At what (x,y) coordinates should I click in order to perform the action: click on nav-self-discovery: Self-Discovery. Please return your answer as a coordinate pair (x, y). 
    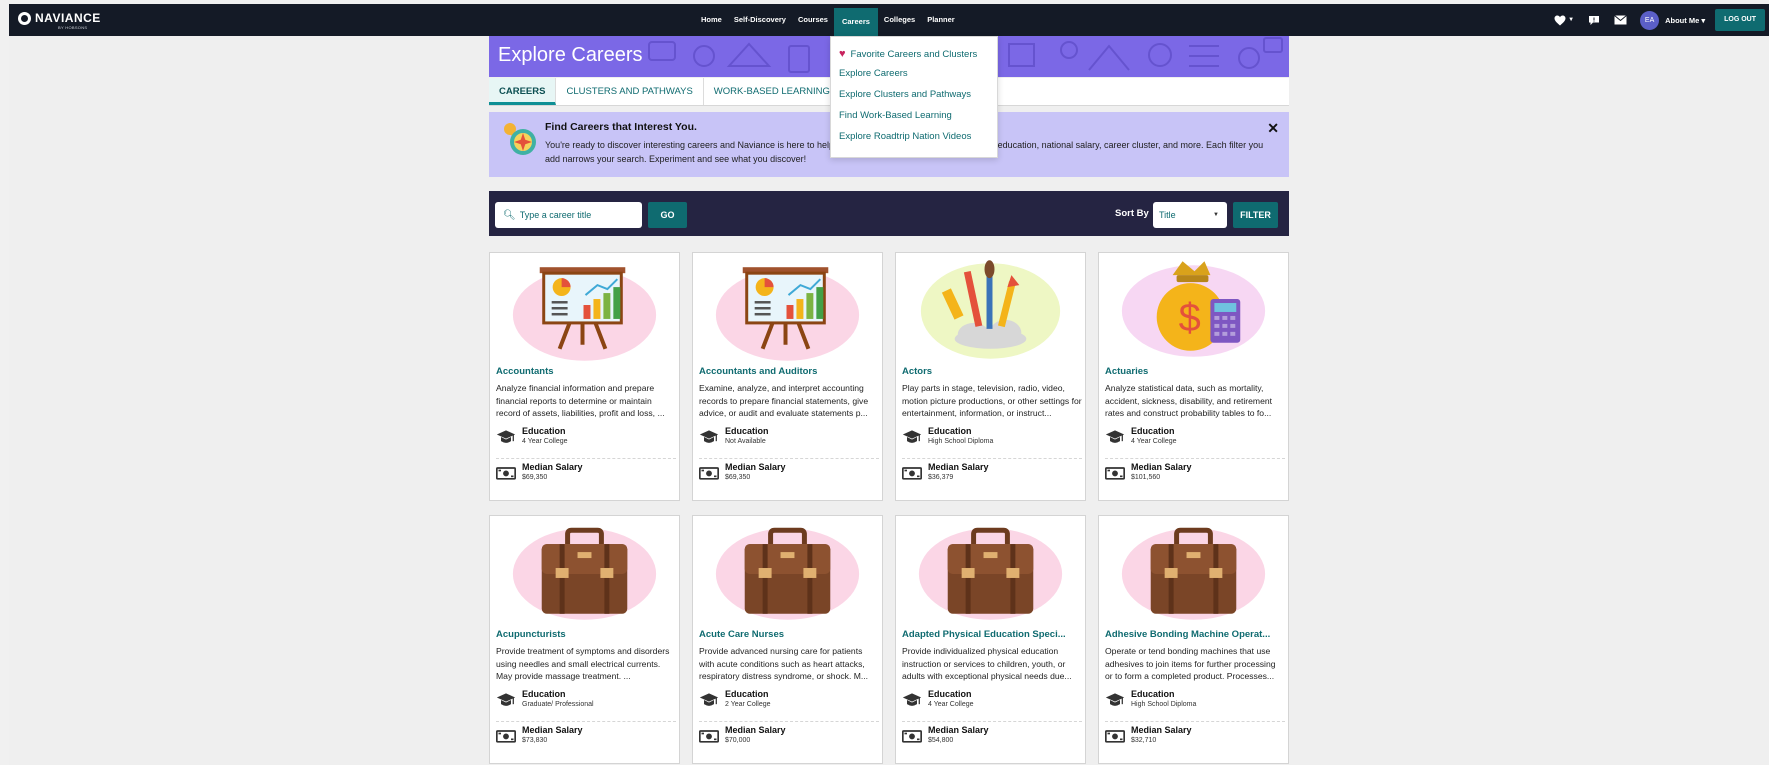
    Looking at the image, I should click on (760, 20).